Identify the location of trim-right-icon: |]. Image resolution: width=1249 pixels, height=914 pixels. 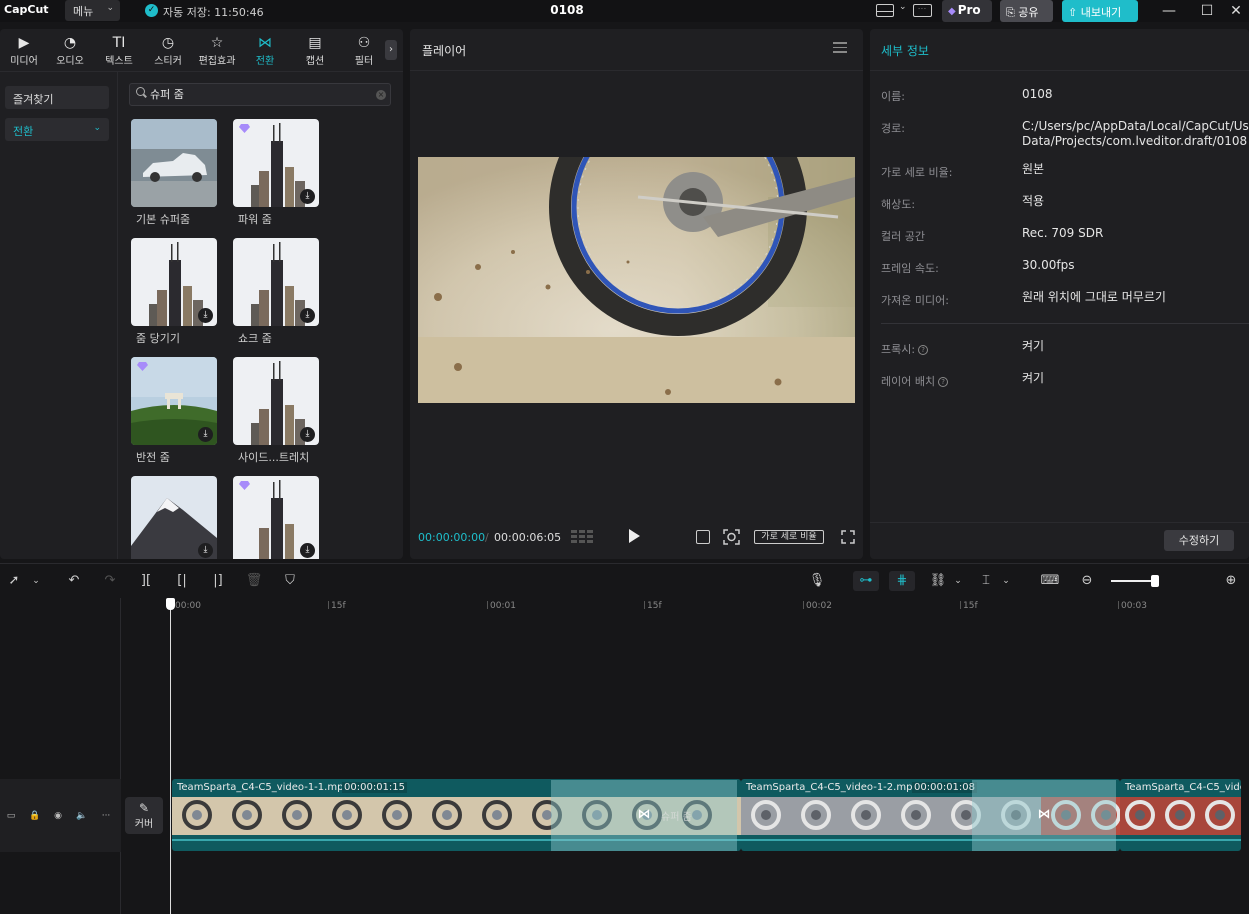
(218, 581).